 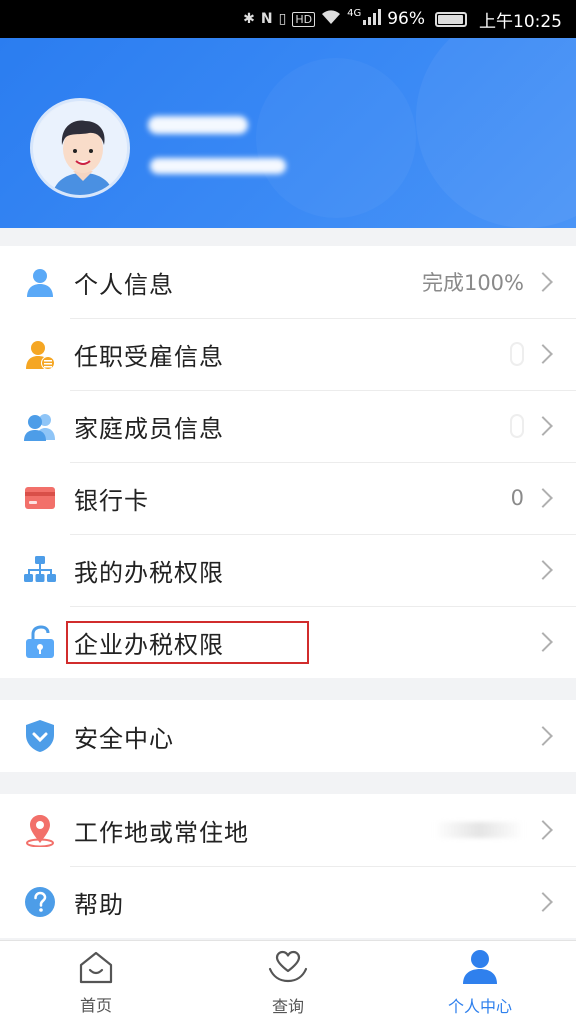 I want to click on battery-icon, so click(x=451, y=19).